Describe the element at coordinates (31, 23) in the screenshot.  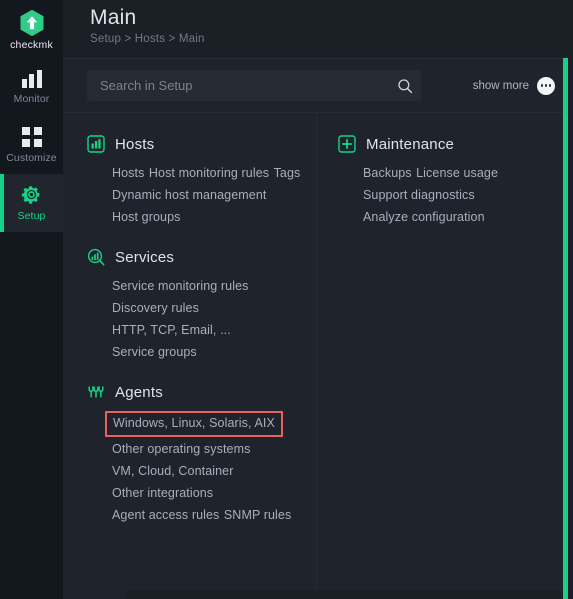
I see `checkmk-logo-icon` at that location.